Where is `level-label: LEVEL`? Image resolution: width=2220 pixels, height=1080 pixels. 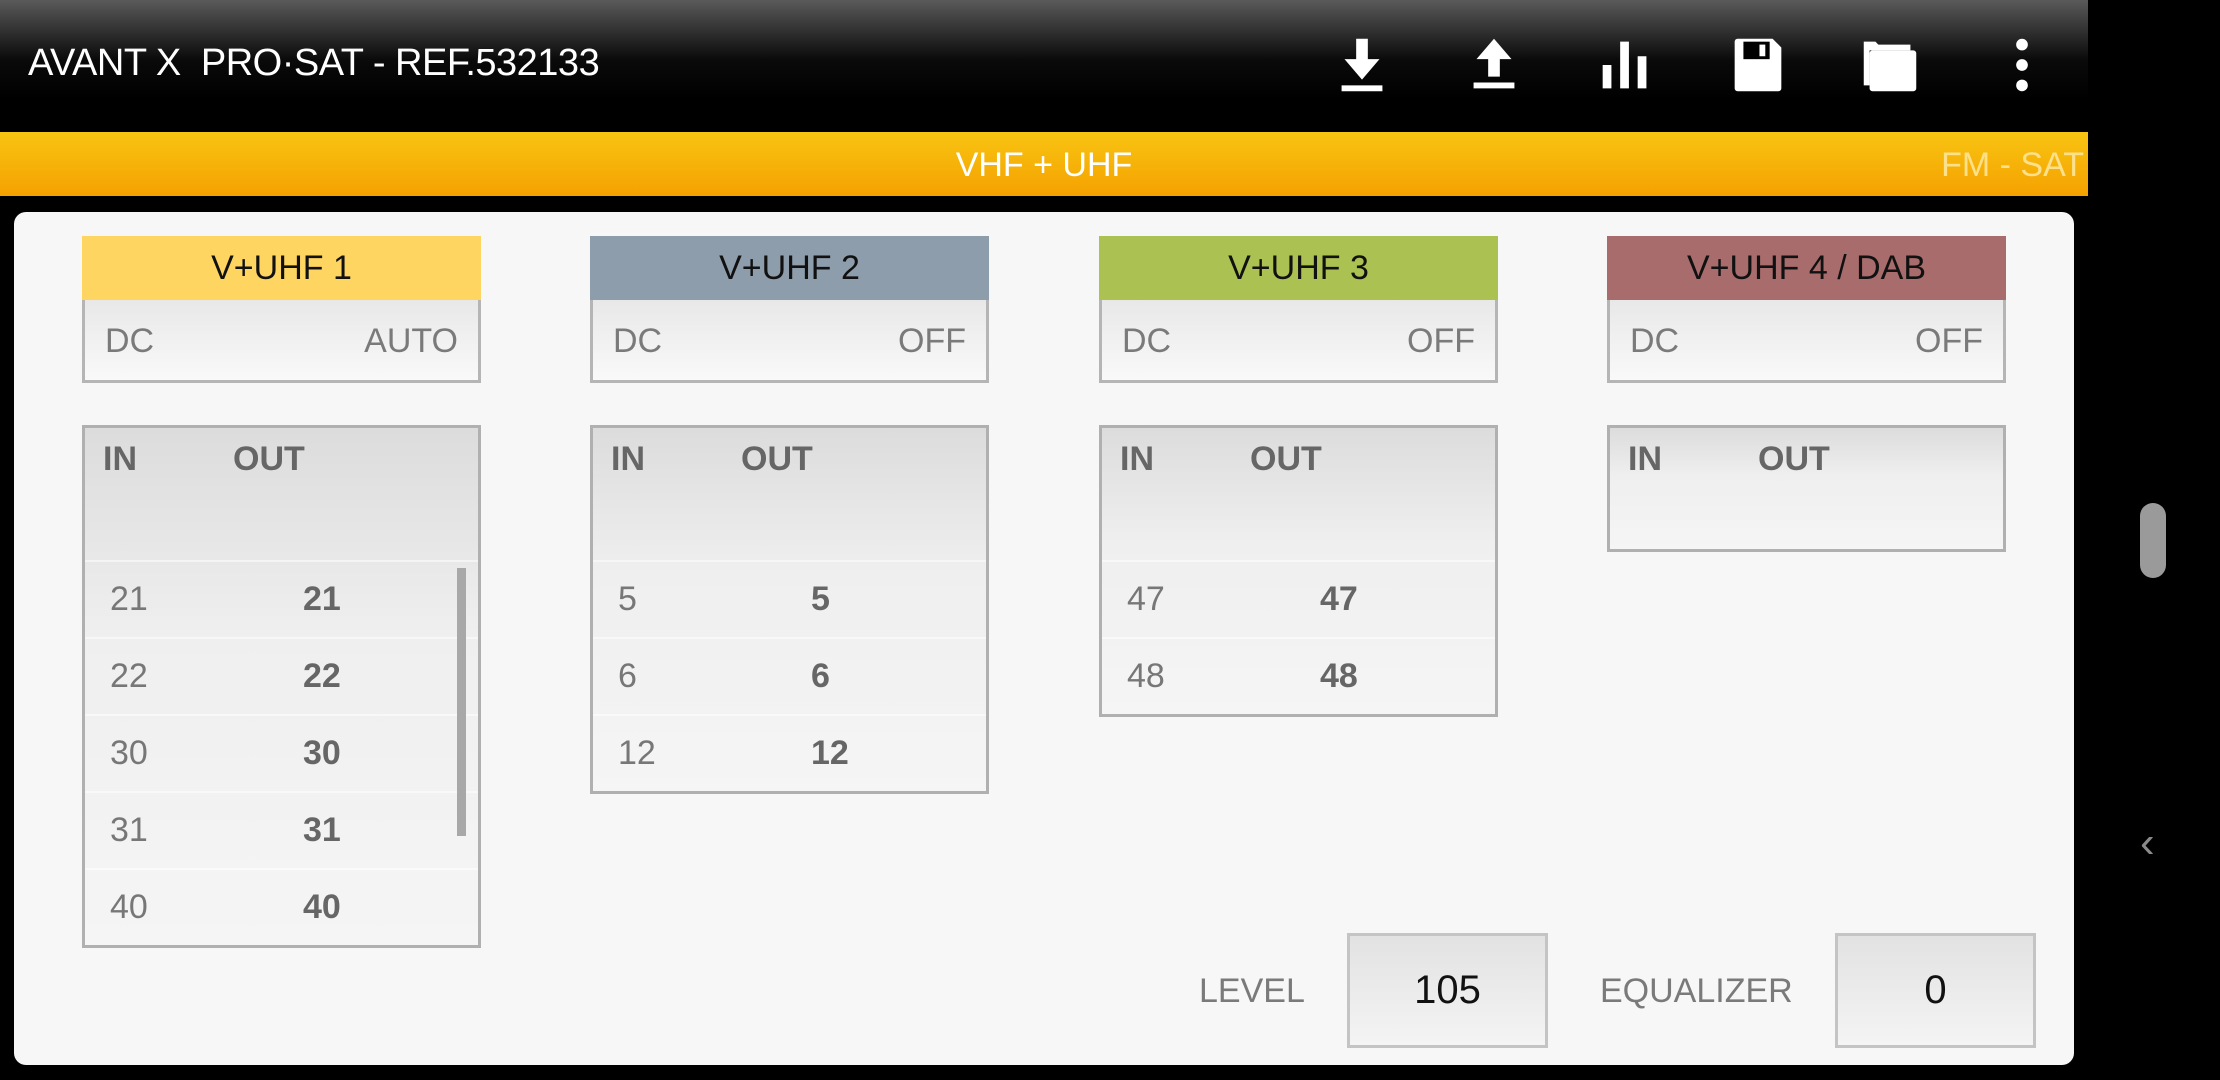
level-label: LEVEL is located at coordinates (1252, 991).